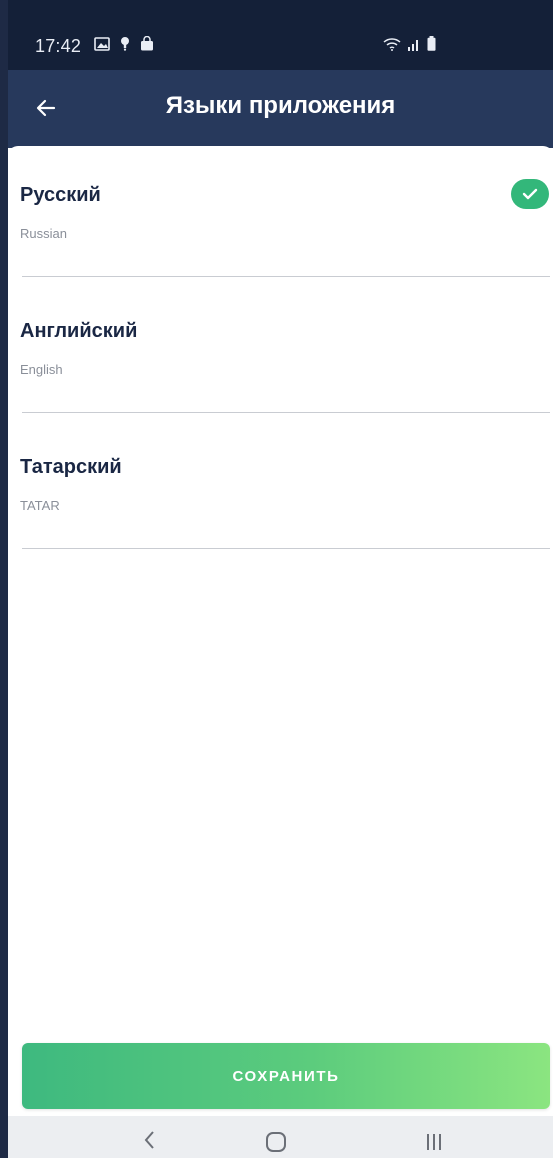 The height and width of the screenshot is (1158, 553). Describe the element at coordinates (431, 46) in the screenshot. I see `battery-icon` at that location.